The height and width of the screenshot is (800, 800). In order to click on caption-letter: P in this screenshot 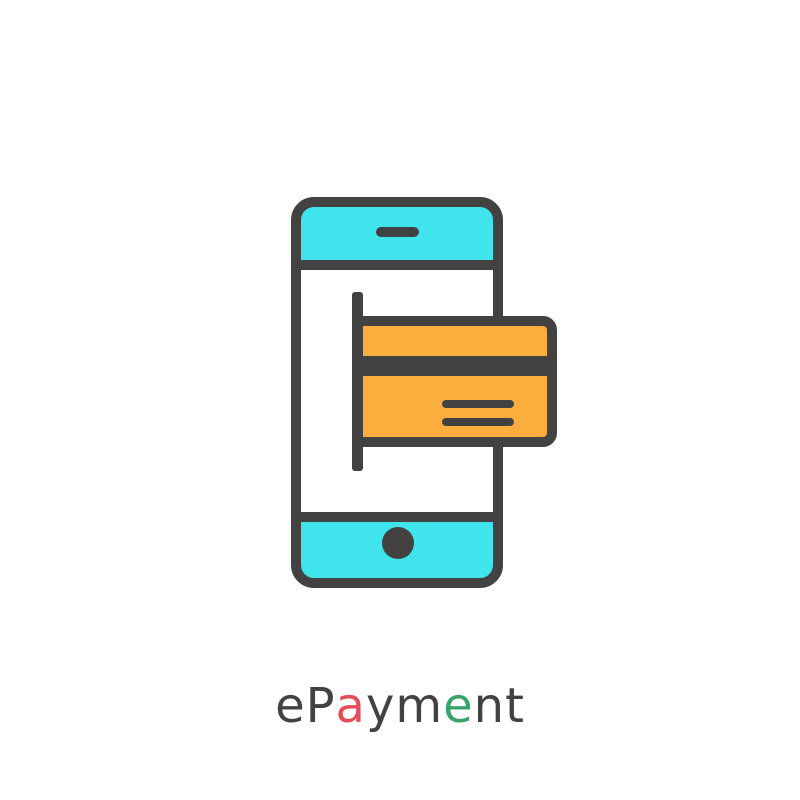, I will do `click(320, 706)`.